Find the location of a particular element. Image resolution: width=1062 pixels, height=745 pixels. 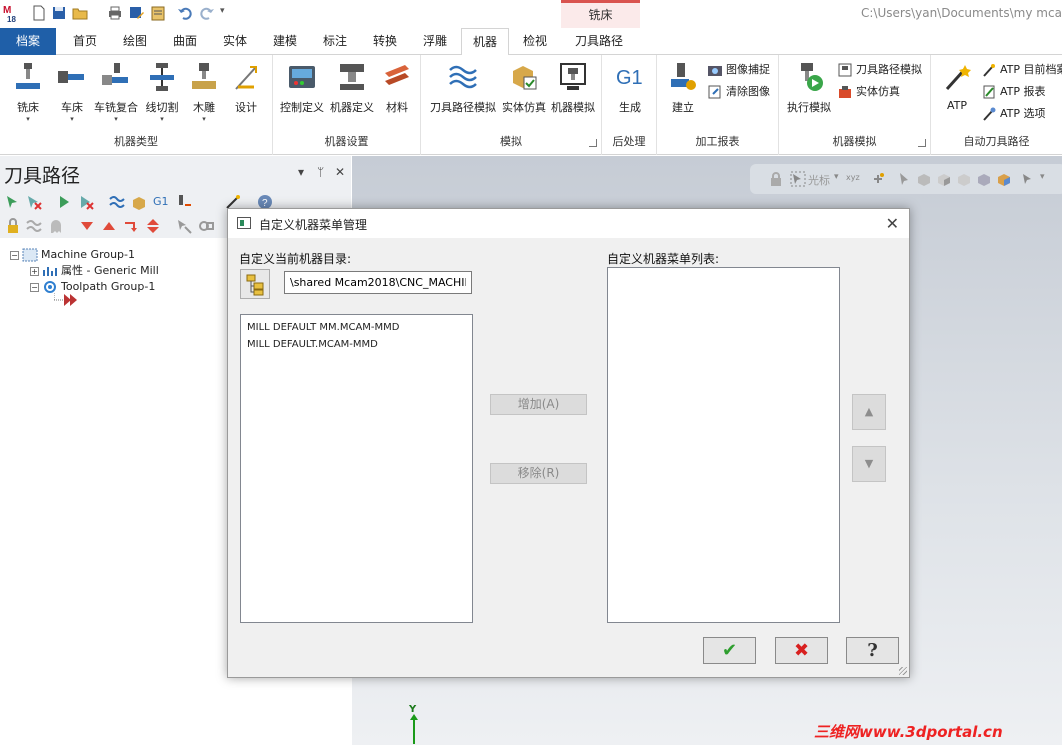

verify-small-icon is located at coordinates (139, 202).